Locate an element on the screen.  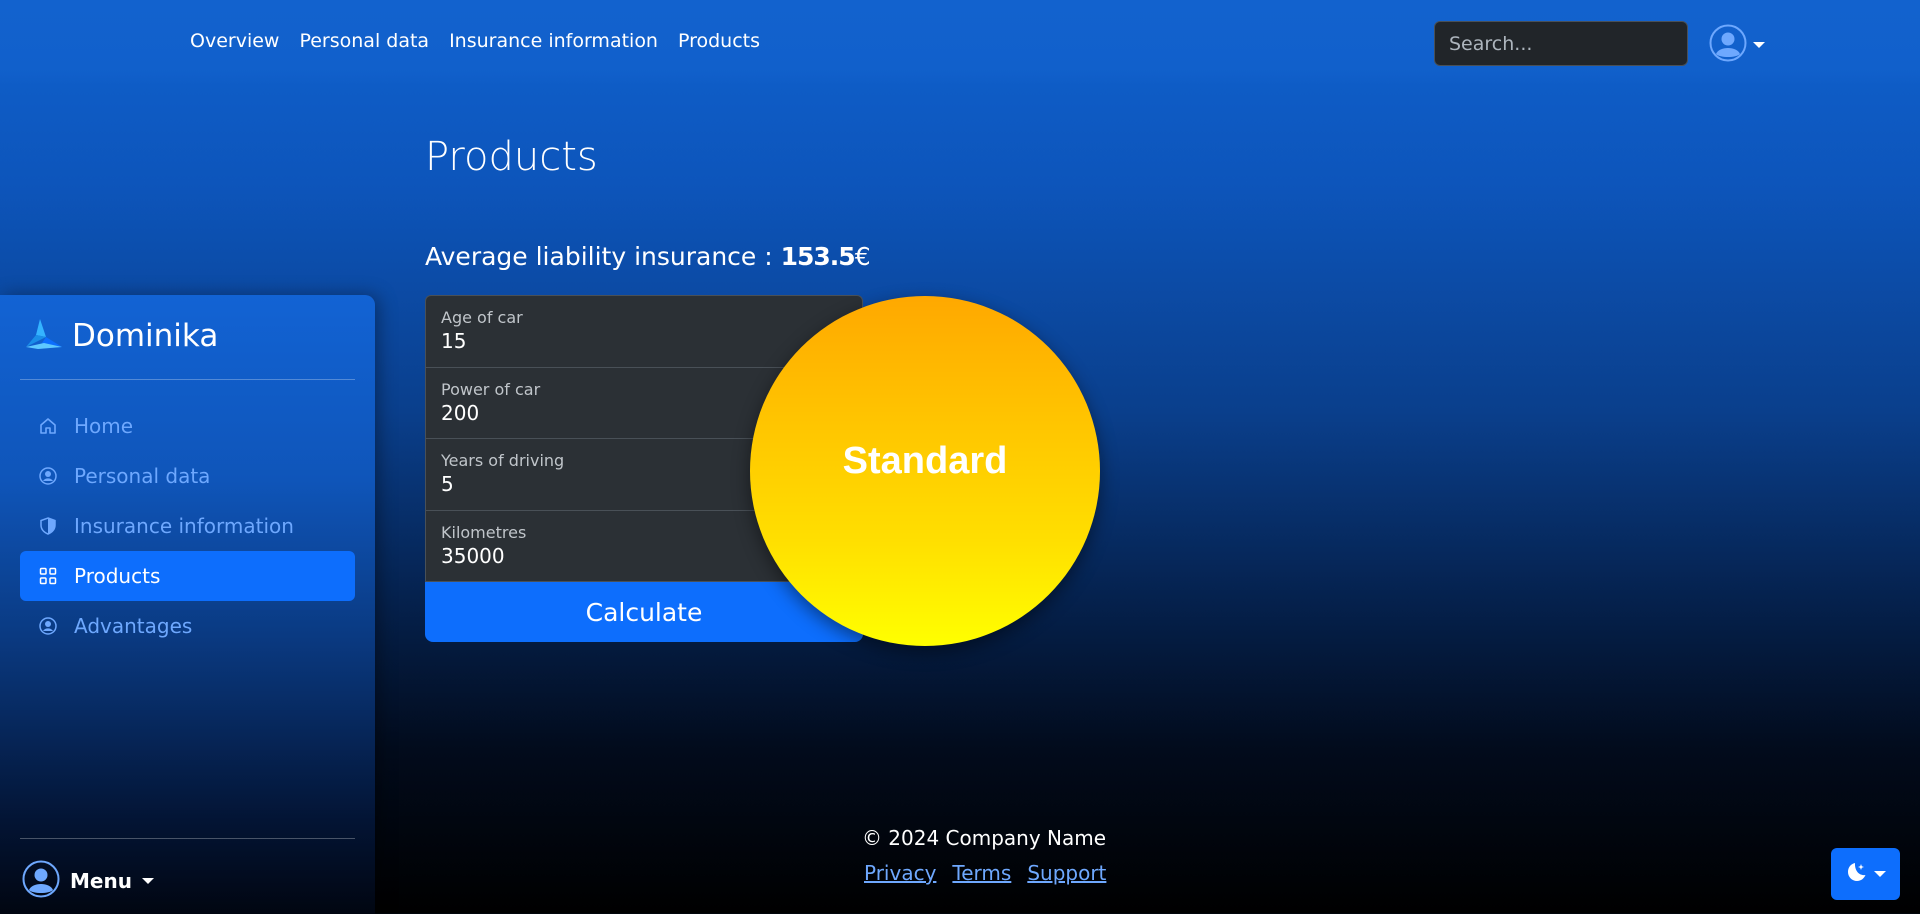
search-input is located at coordinates (1561, 43).